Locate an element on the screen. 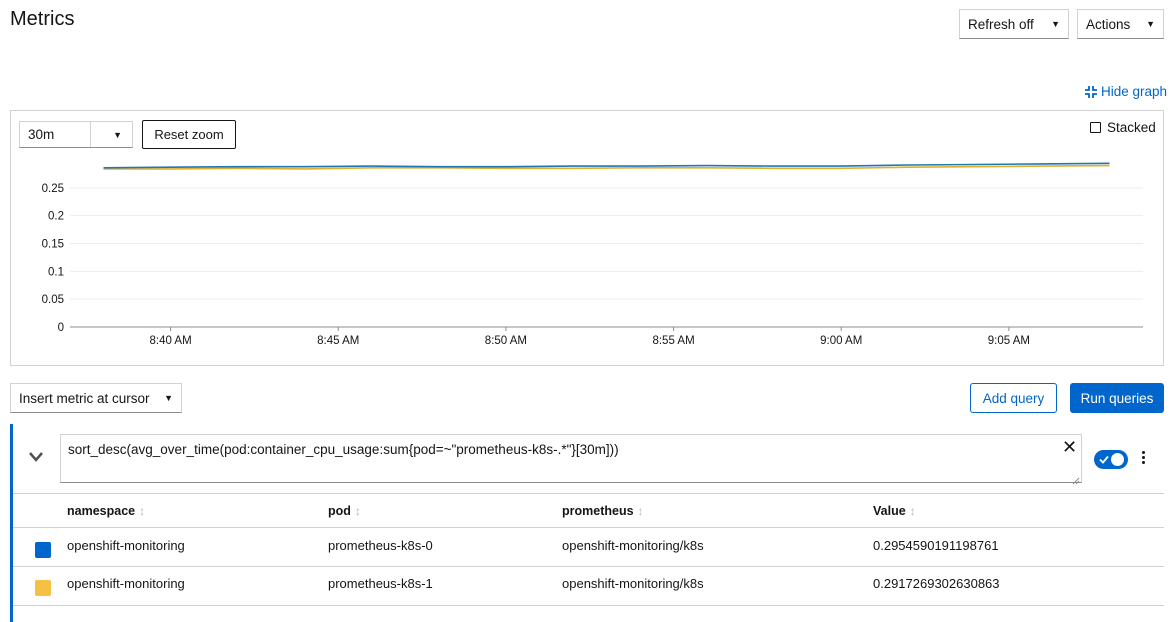 The height and width of the screenshot is (622, 1170). y-tick-label: 0.1 is located at coordinates (56, 272).